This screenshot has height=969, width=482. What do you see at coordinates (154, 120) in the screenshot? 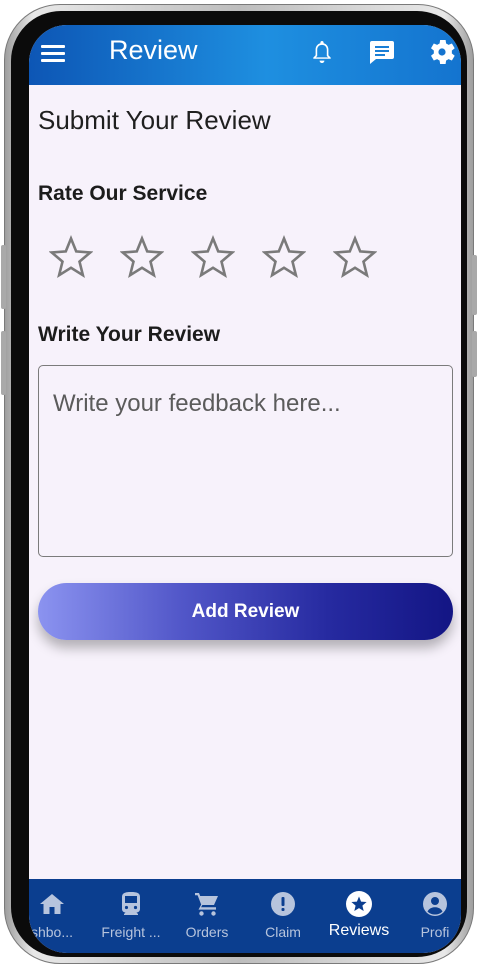
I see `form-heading: Submit Your Review` at bounding box center [154, 120].